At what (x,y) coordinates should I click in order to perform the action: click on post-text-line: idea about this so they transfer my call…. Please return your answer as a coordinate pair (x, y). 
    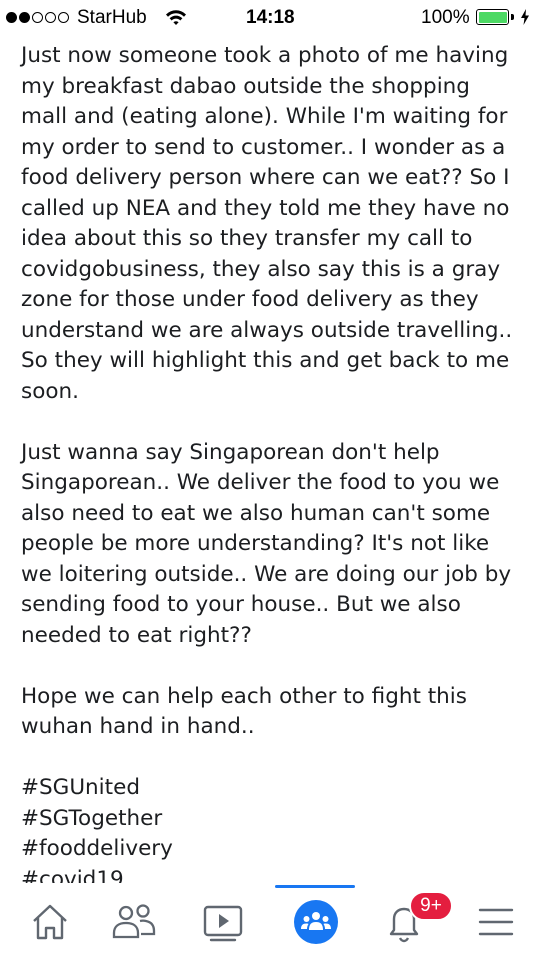
    Looking at the image, I should click on (247, 238).